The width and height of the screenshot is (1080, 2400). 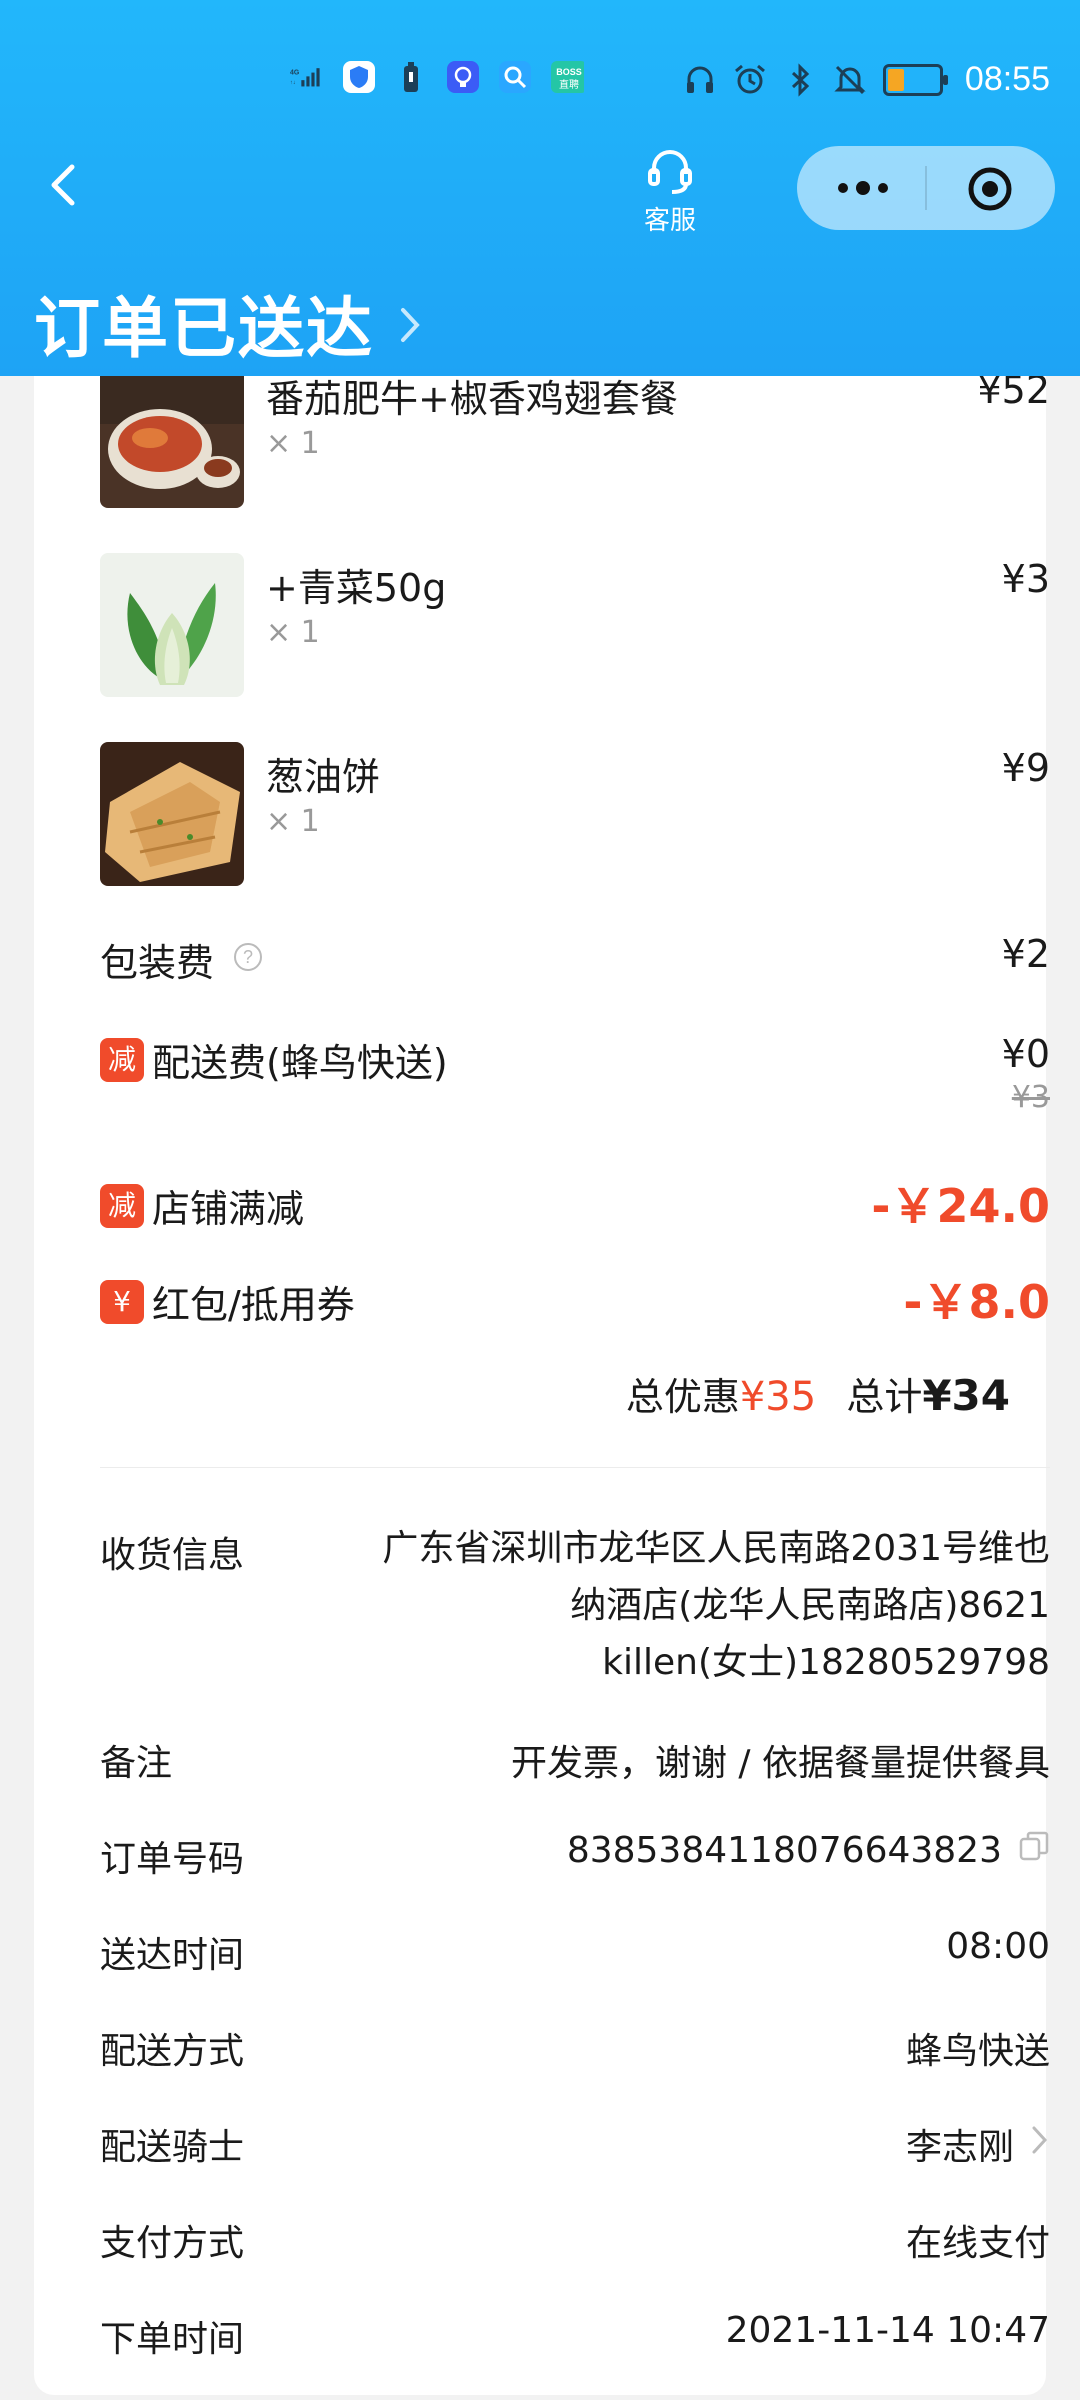 I want to click on coupon-tag: ¥, so click(x=122, y=1301).